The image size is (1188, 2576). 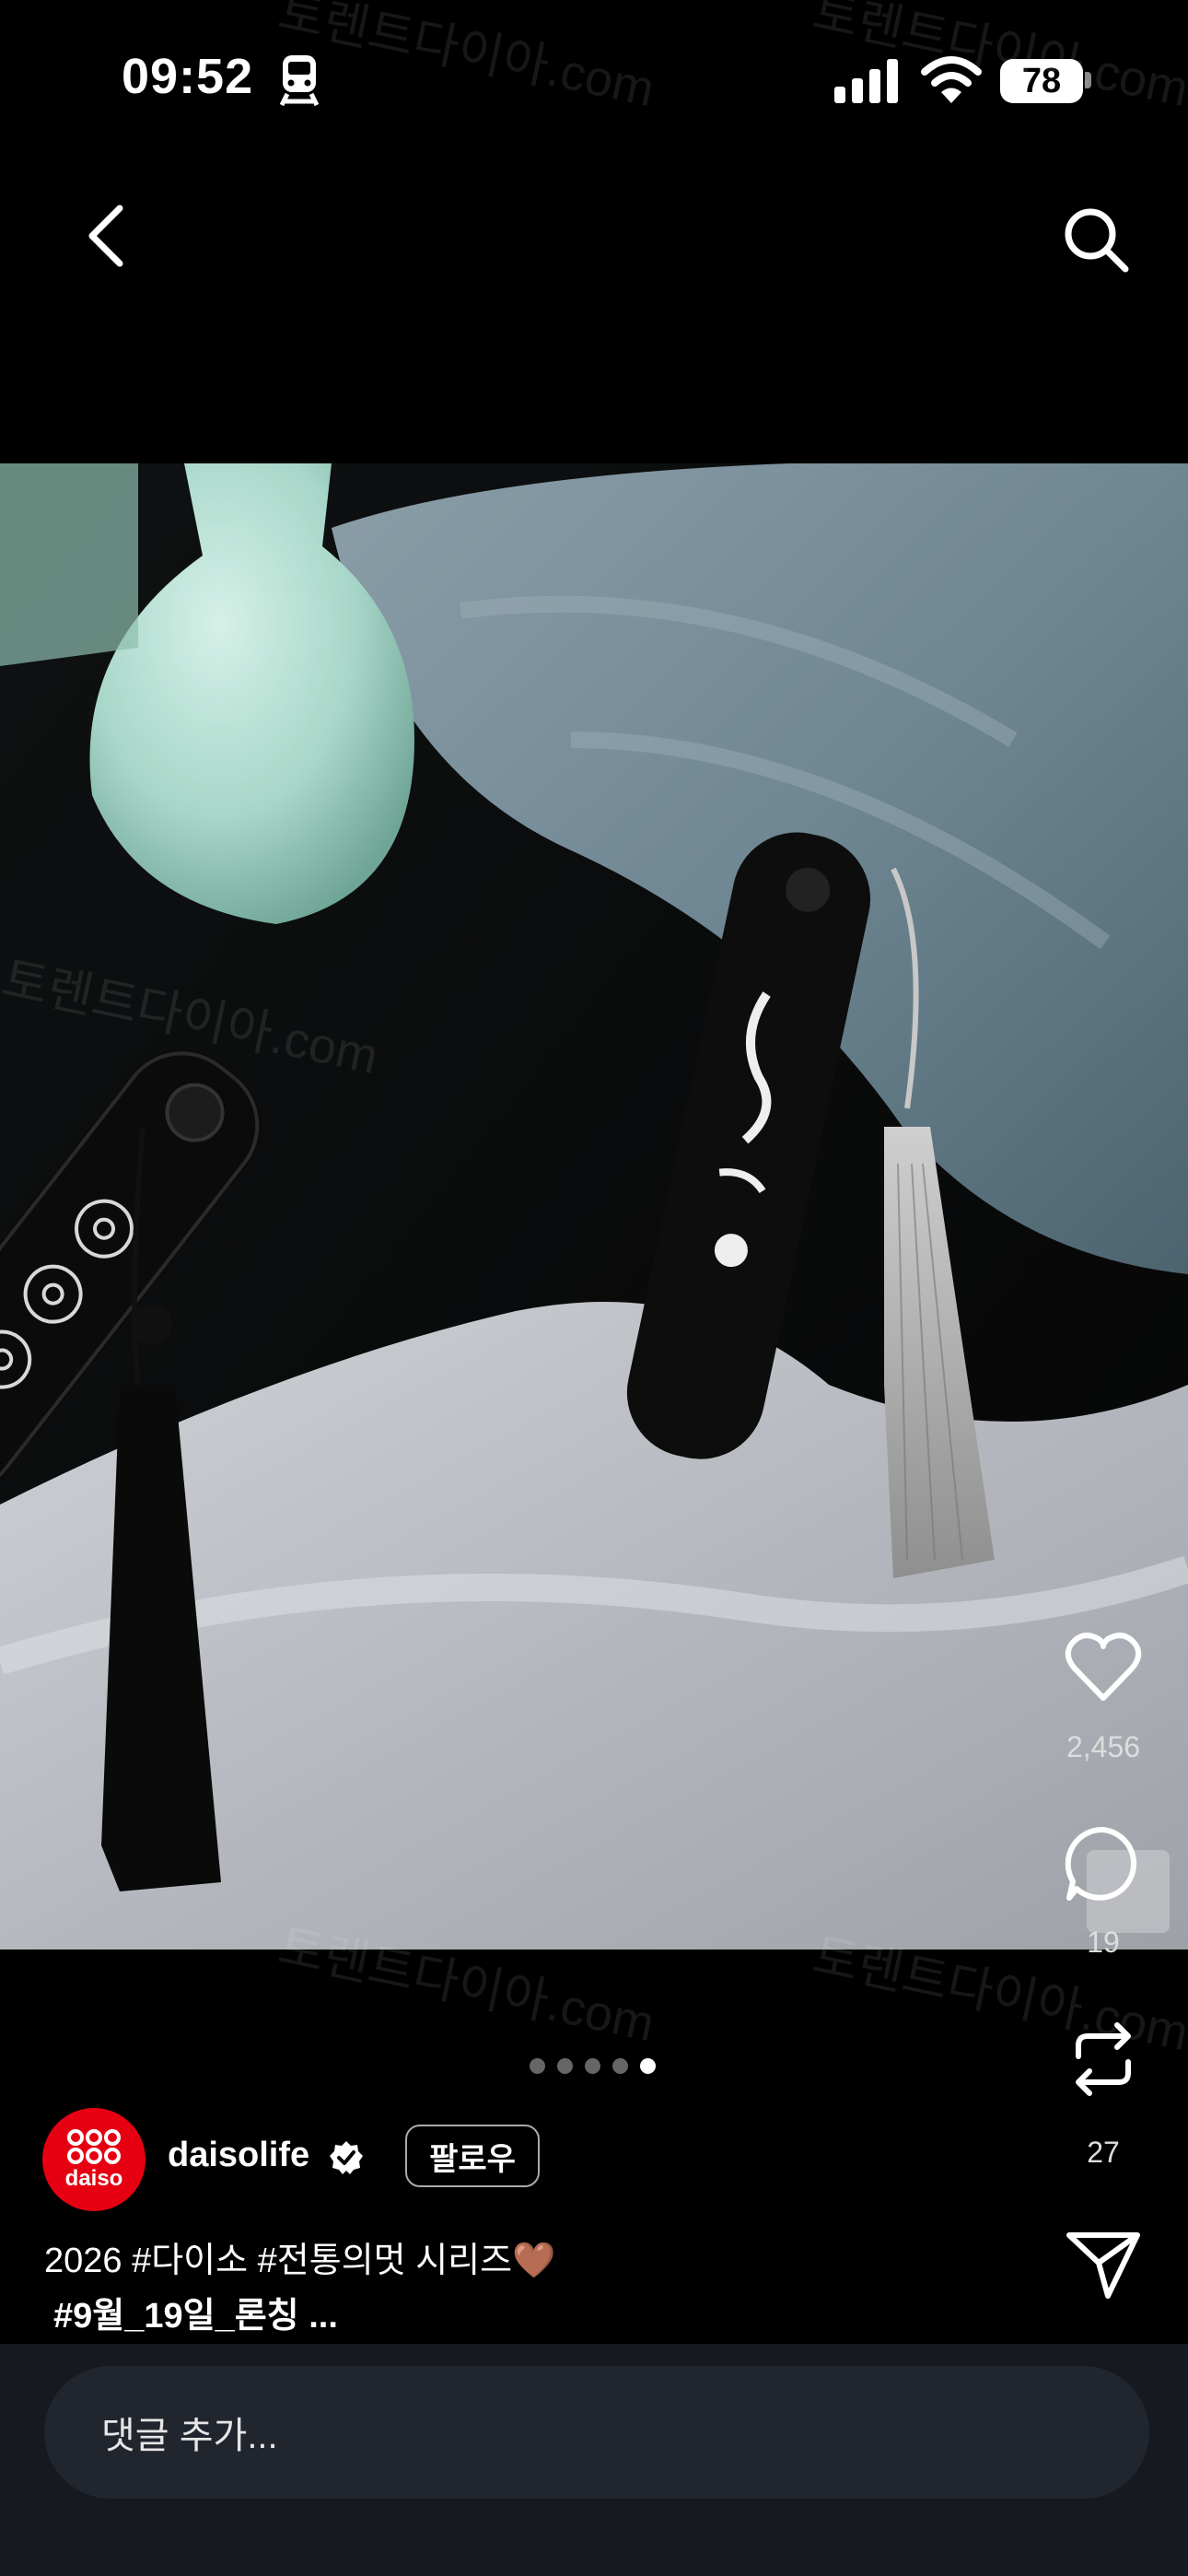 What do you see at coordinates (300, 2261) in the screenshot?
I see `caption-line-1: 2026 #다이소 #전통의멋 시리즈🤎` at bounding box center [300, 2261].